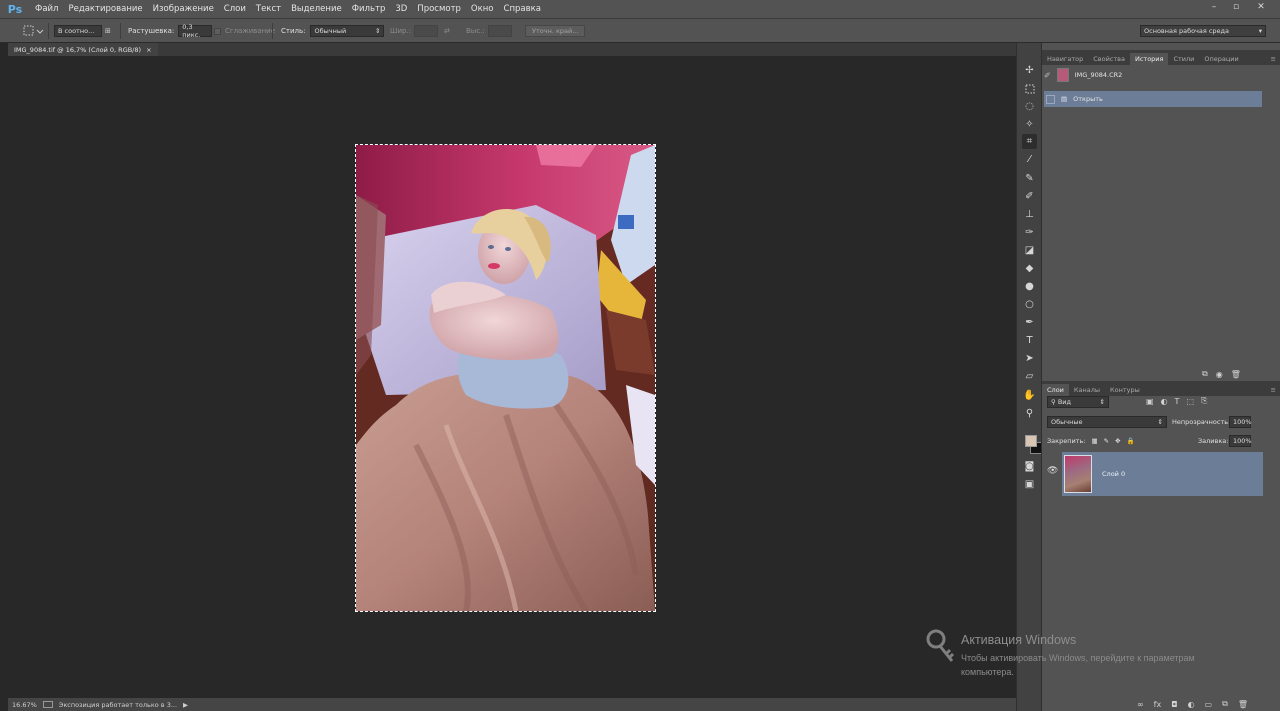 The height and width of the screenshot is (711, 1280). I want to click on antialias-label: Сглаживание, so click(250, 31).